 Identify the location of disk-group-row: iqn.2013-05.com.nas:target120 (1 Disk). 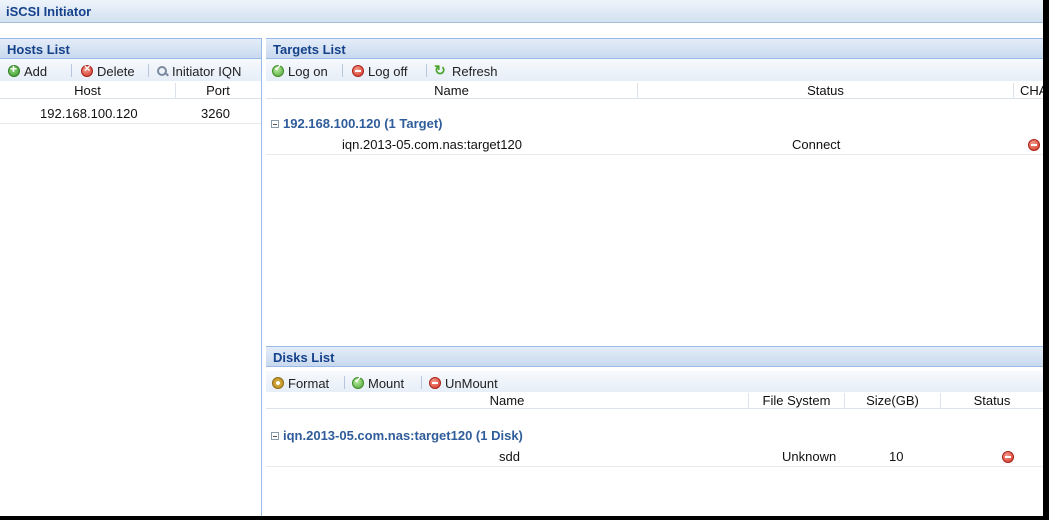
(397, 435).